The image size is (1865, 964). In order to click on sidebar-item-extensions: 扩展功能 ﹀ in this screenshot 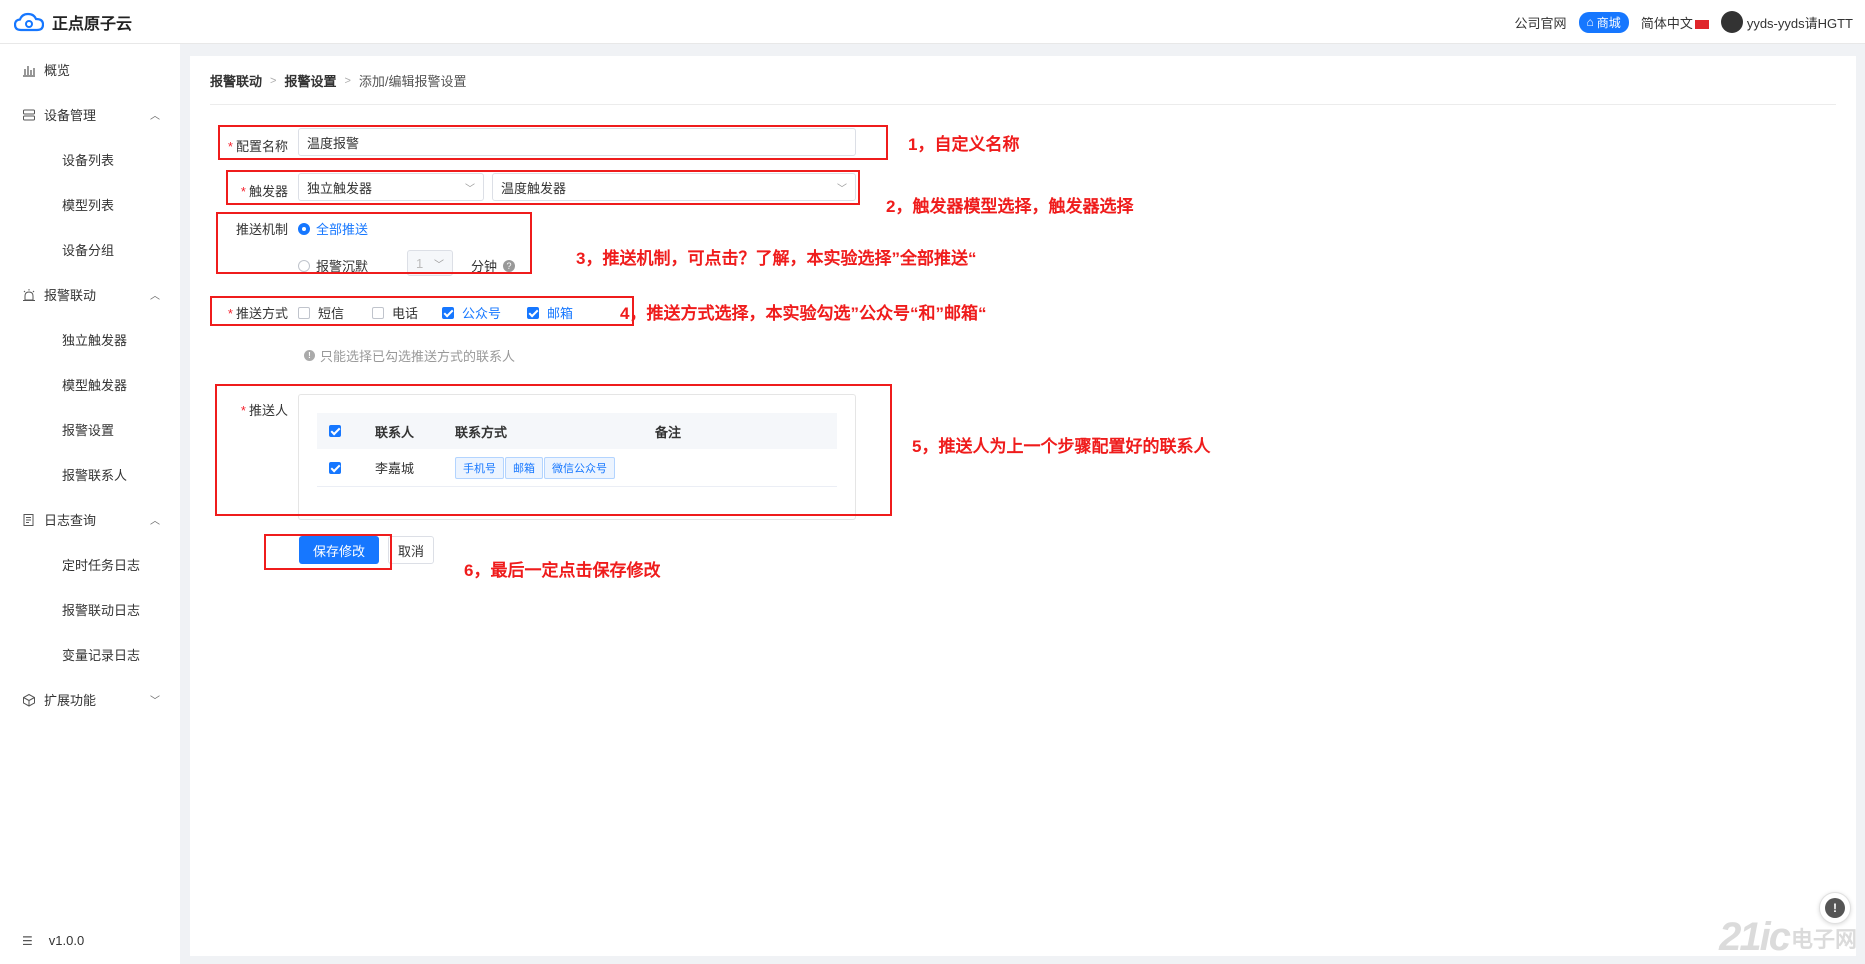, I will do `click(90, 699)`.